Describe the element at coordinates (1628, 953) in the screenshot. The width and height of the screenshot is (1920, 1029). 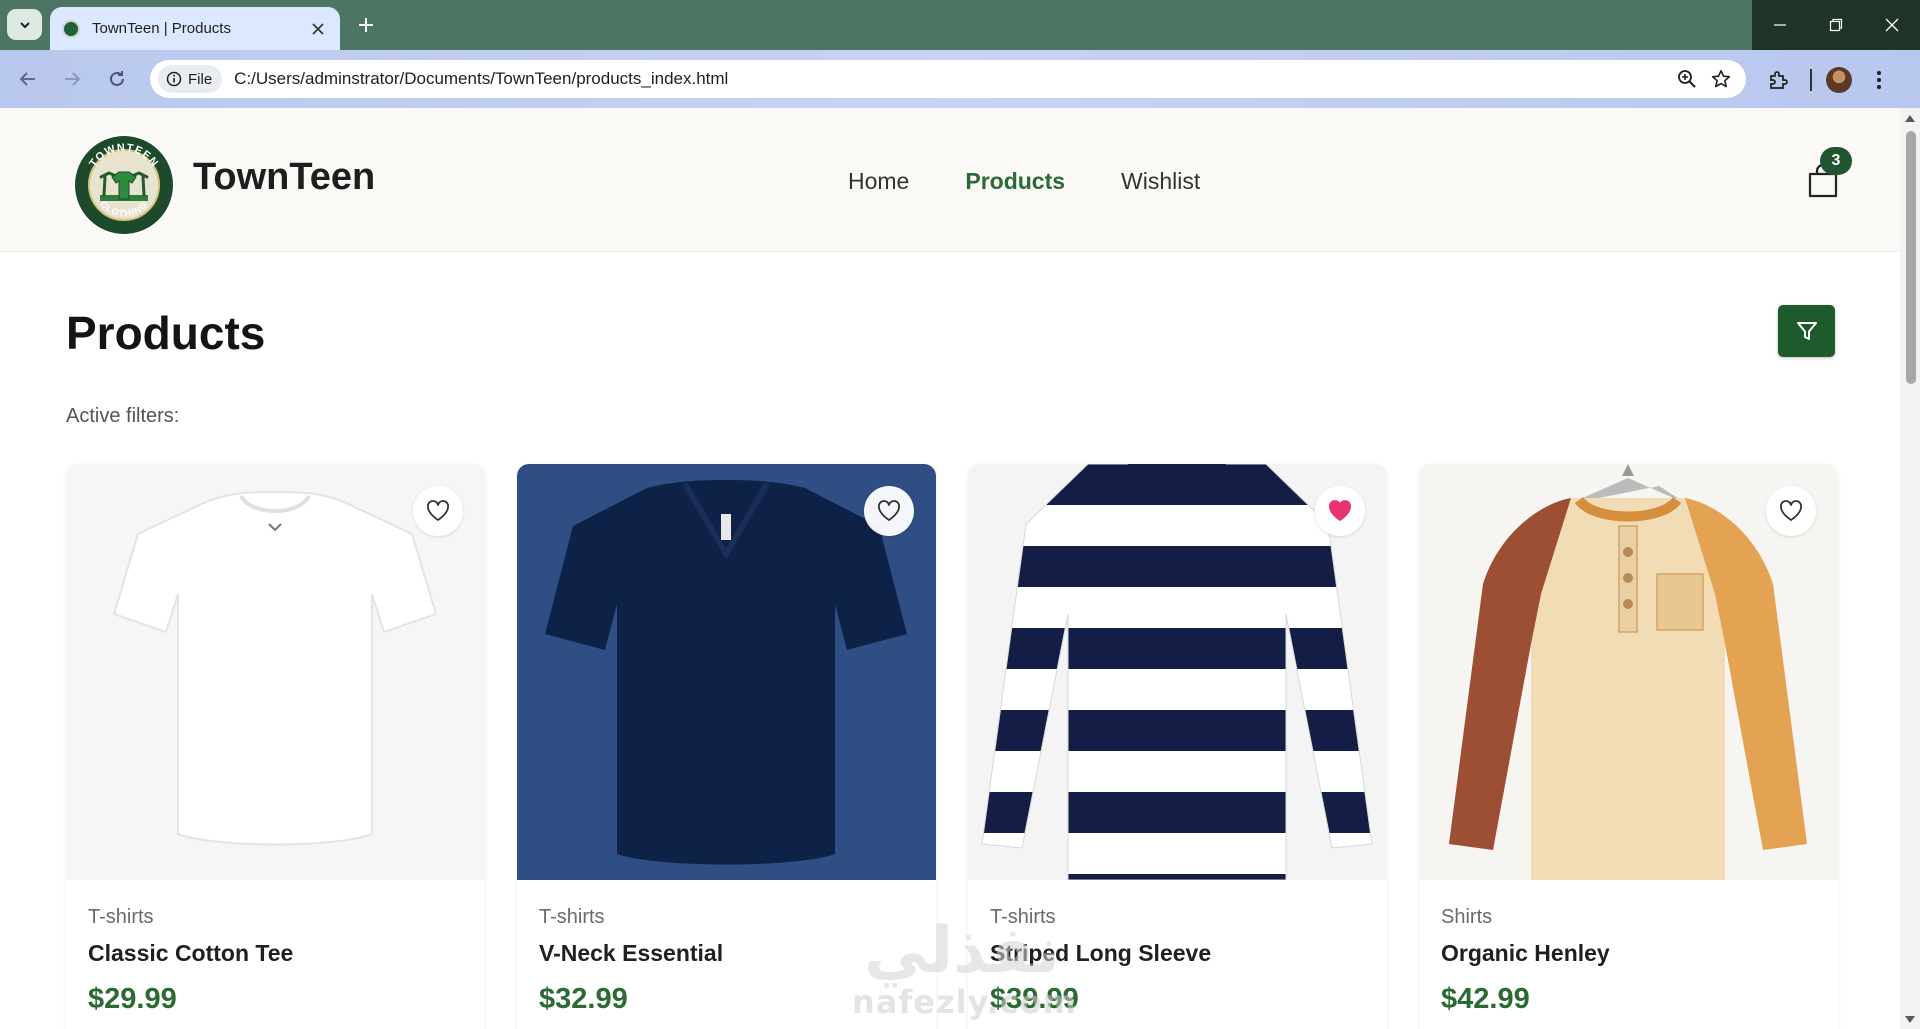
I see `product-name: Organic Henley` at that location.